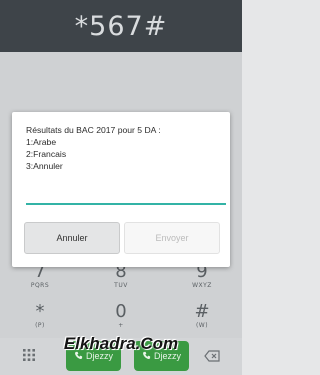  What do you see at coordinates (121, 285) in the screenshot?
I see `key-letters: TUV` at bounding box center [121, 285].